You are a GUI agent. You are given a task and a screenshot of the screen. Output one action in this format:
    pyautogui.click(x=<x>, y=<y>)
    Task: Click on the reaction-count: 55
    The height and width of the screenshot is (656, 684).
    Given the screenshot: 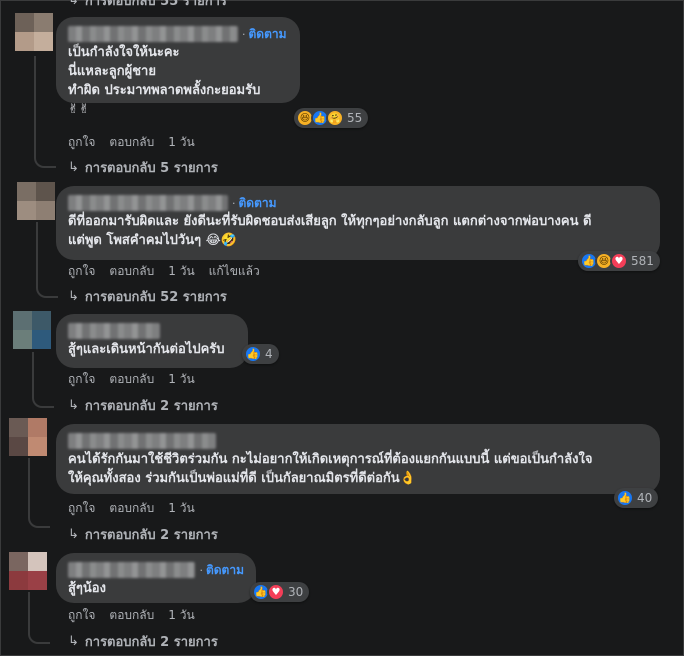 What is the action you would take?
    pyautogui.click(x=355, y=118)
    